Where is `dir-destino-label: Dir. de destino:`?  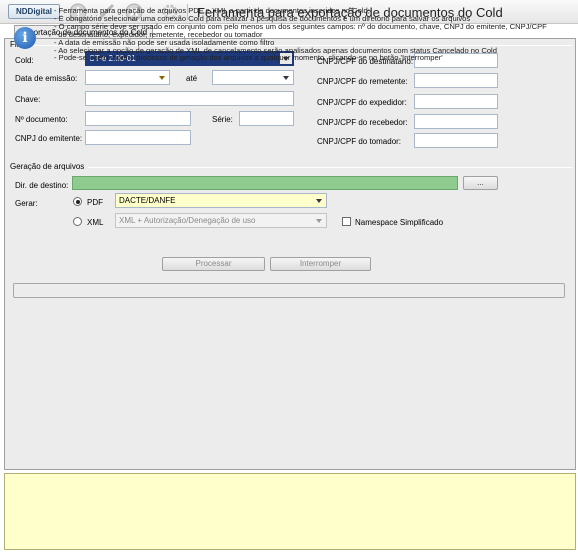 dir-destino-label: Dir. de destino: is located at coordinates (42, 185).